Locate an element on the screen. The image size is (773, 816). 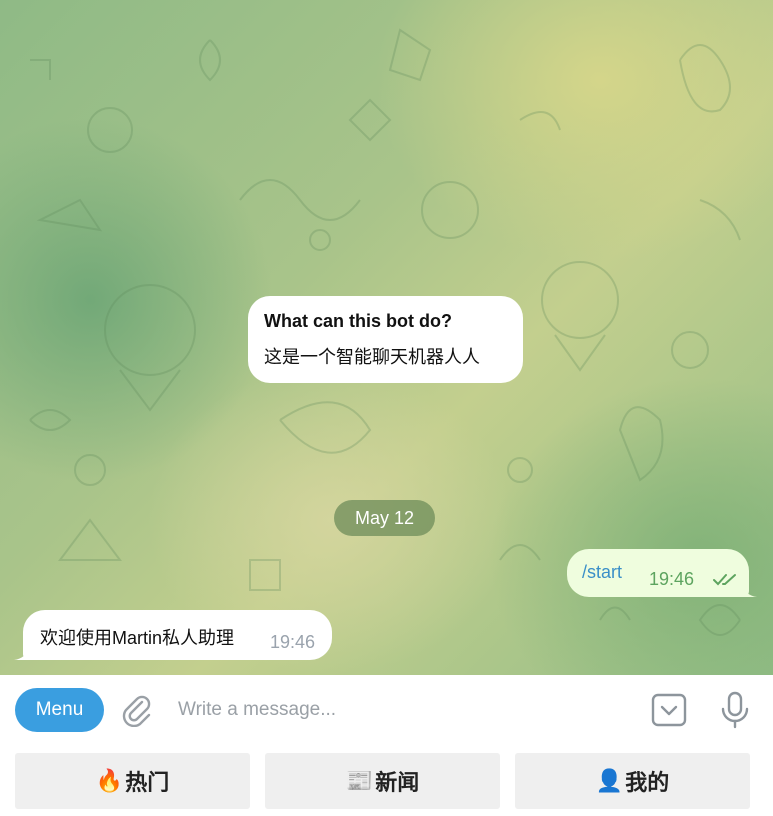
message-text: /start is located at coordinates (602, 572).